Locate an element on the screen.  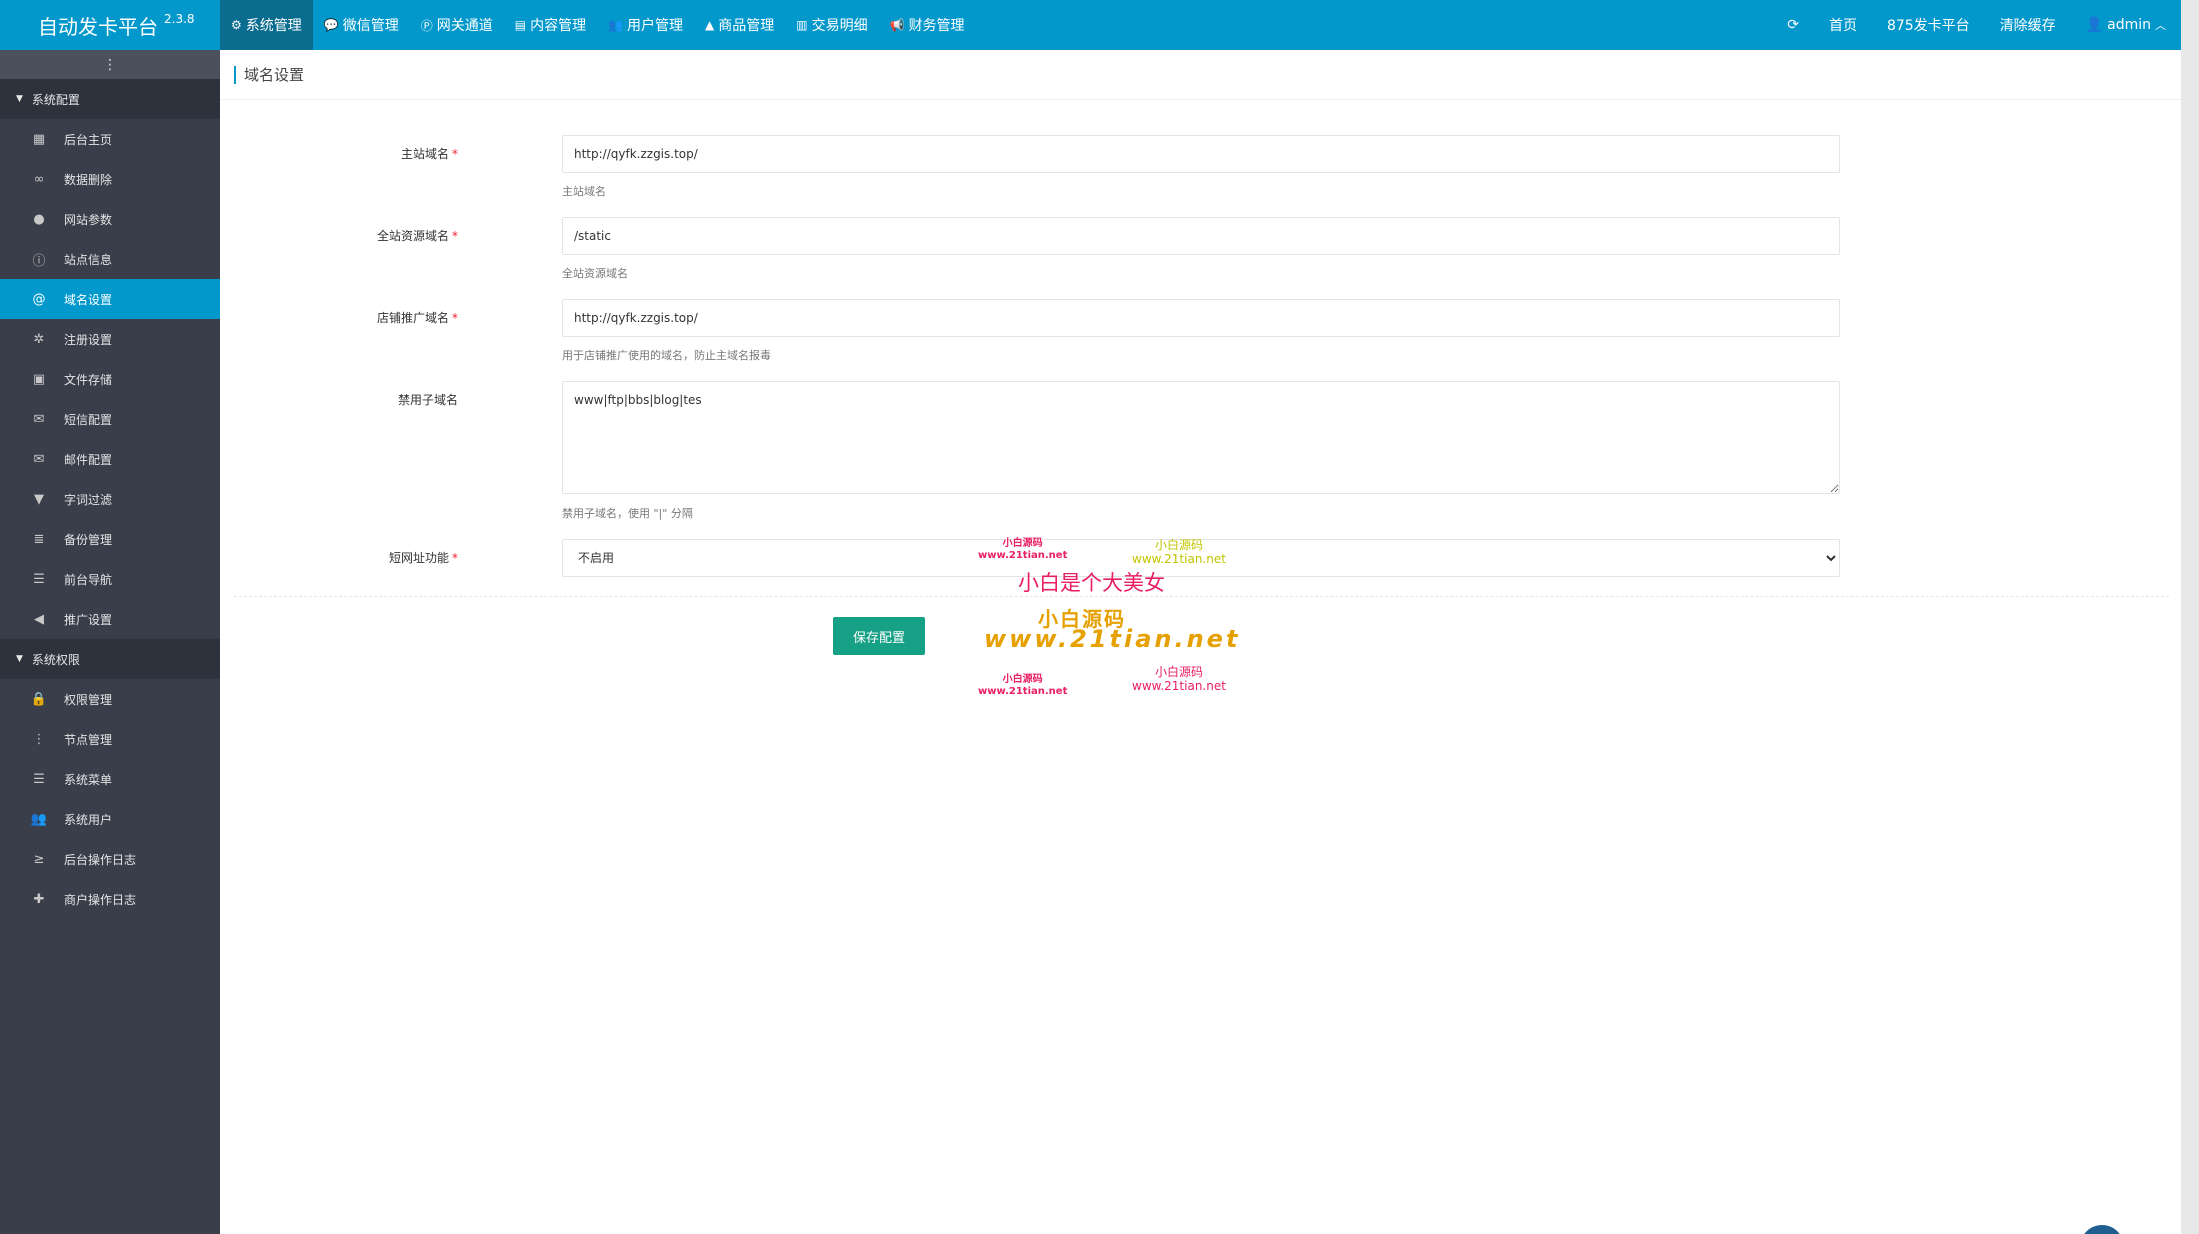
sidebar-item-0-3: ⓘ 站点信息 is located at coordinates (110, 259).